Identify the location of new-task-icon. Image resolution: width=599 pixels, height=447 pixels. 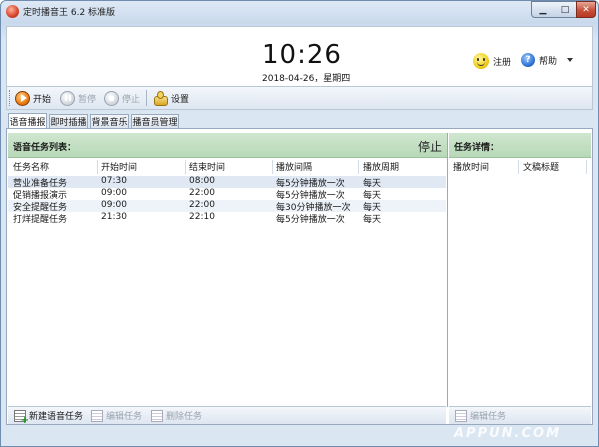
(21, 417).